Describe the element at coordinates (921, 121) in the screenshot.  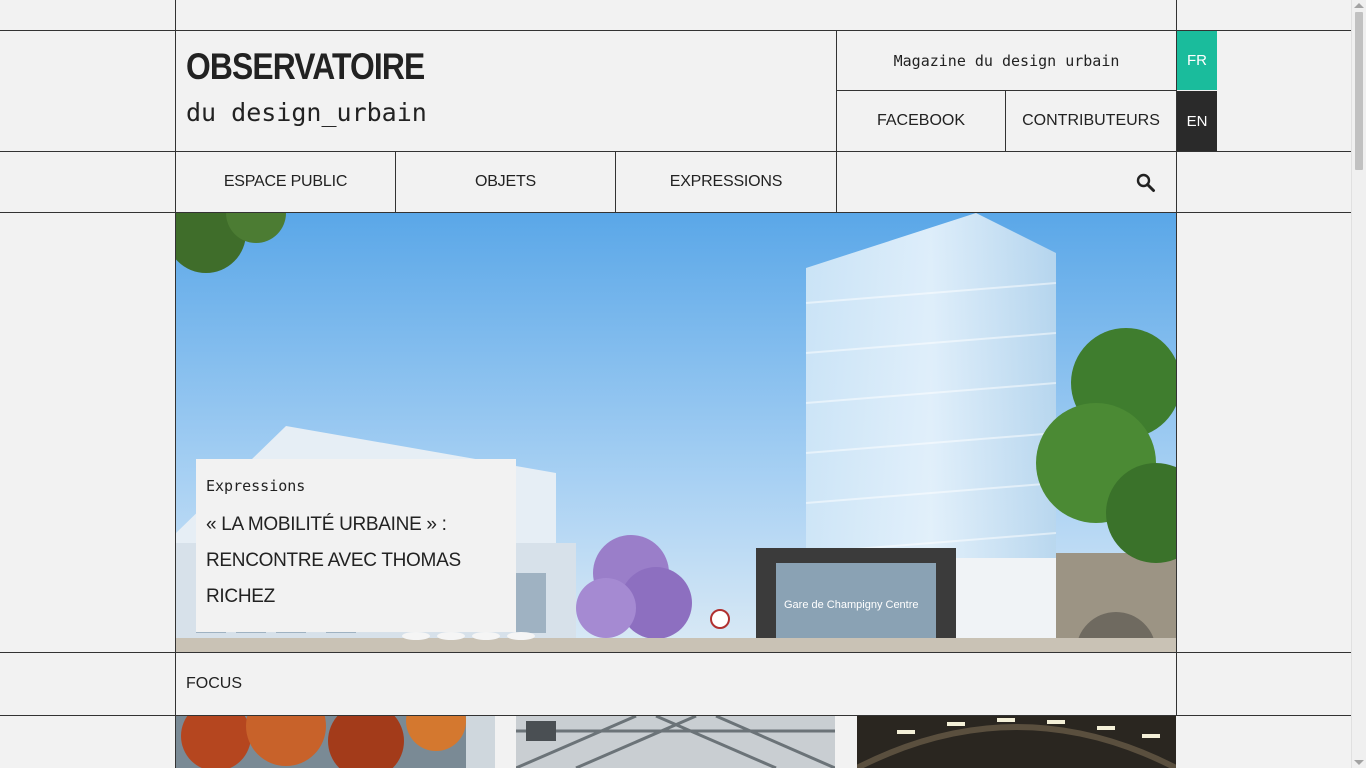
I see `facebook-link: FACEBOOK` at that location.